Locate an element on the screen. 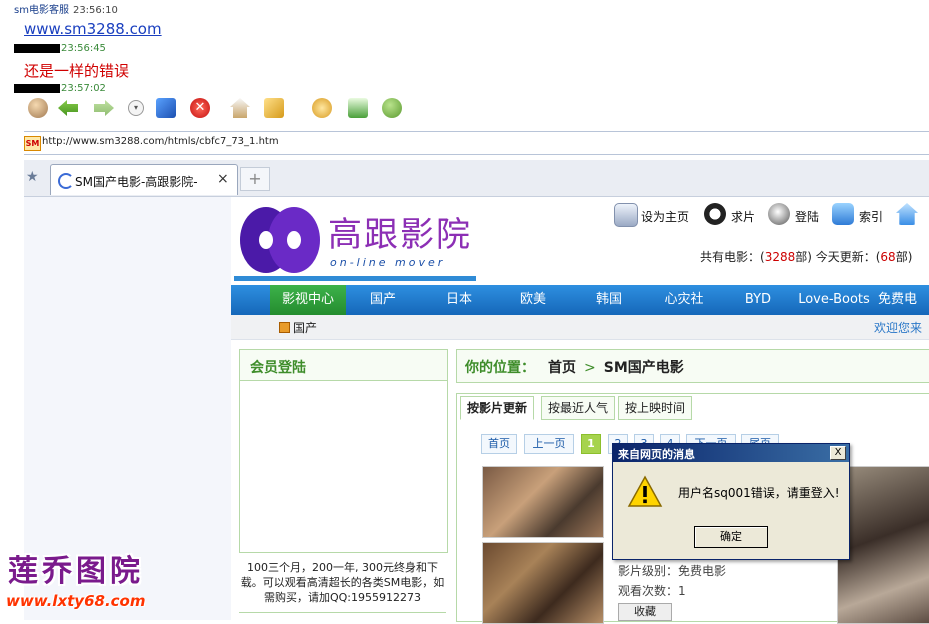 The image size is (929, 624). location-label: 你的位置： is located at coordinates (500, 368).